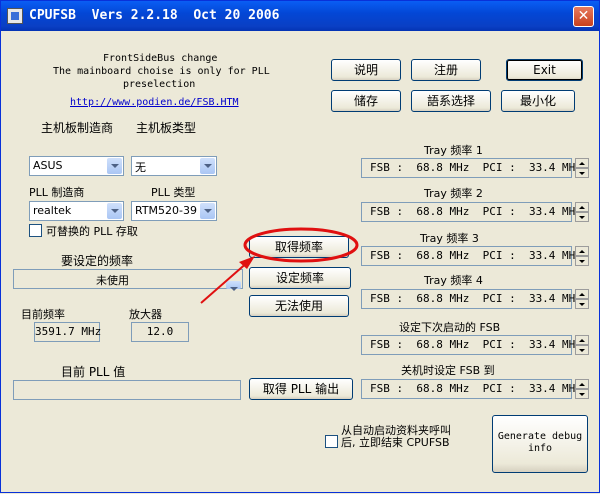  What do you see at coordinates (301, 389) in the screenshot?
I see `get-pll-output-button: 取得 PLL 输出` at bounding box center [301, 389].